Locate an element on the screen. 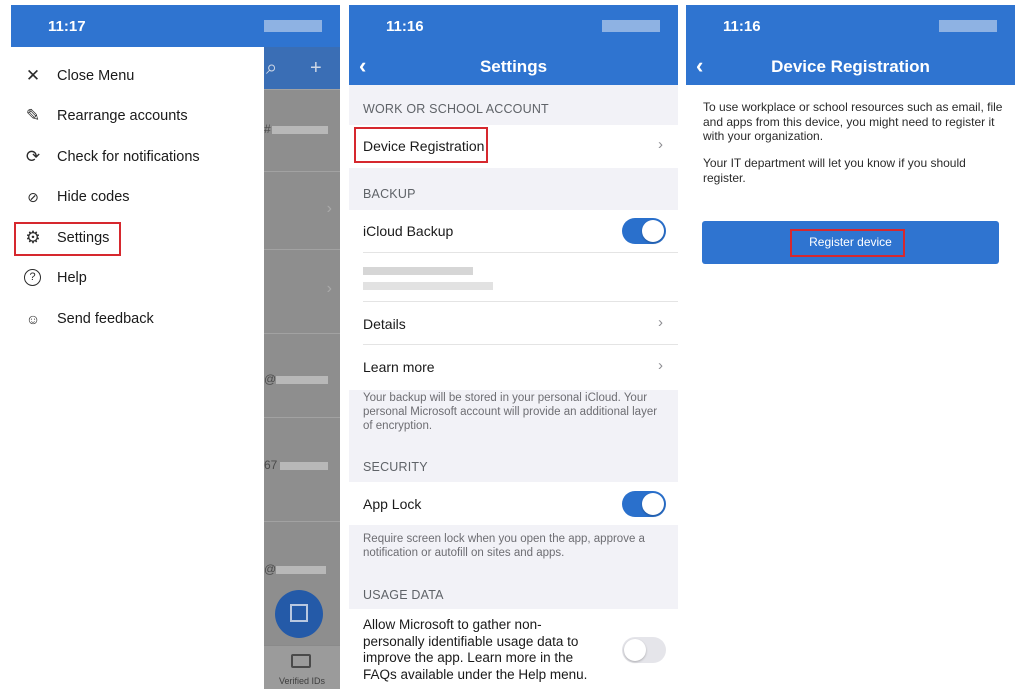  navigation-bar: ‹ Device Registration is located at coordinates (850, 66).